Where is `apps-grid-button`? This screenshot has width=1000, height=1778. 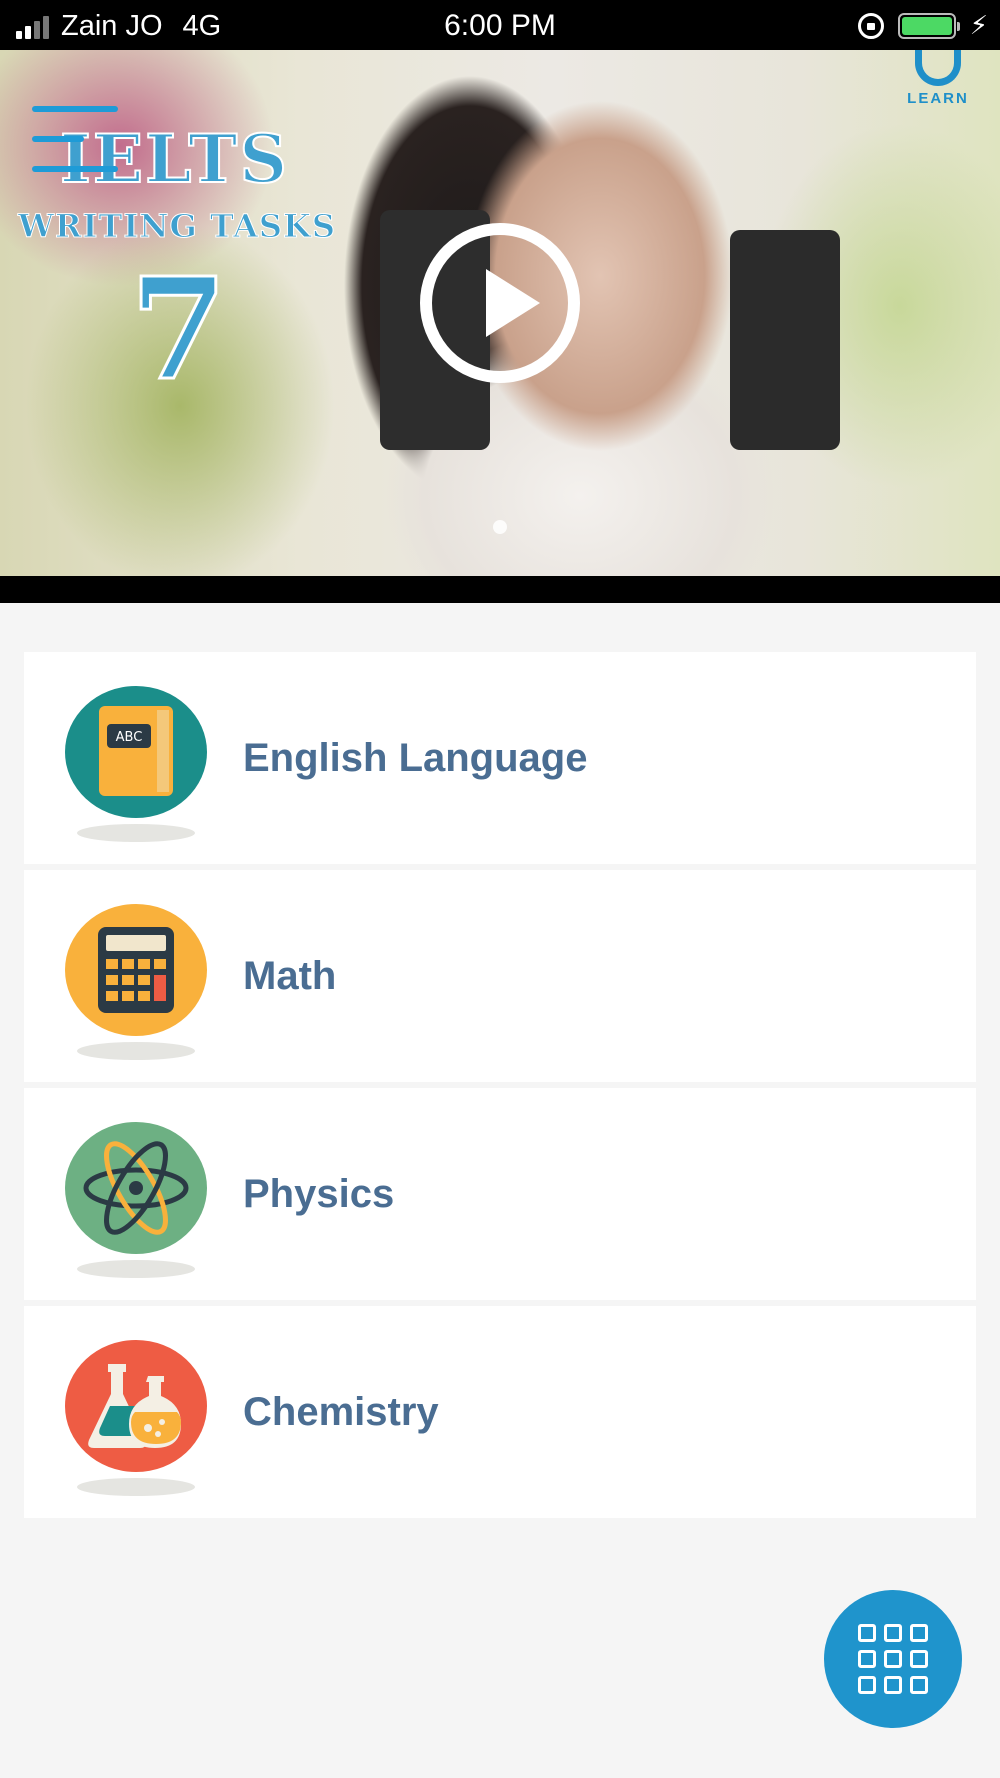 apps-grid-button is located at coordinates (893, 1659).